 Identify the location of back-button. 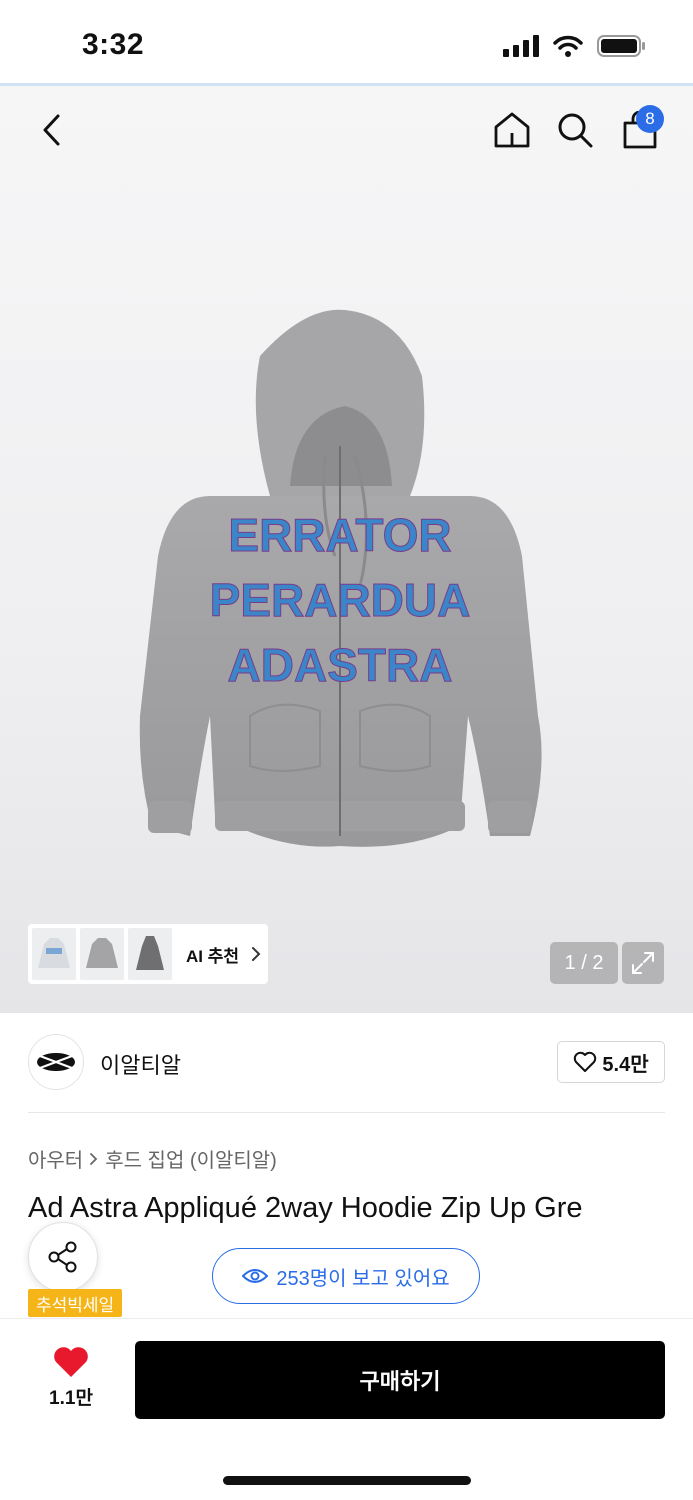
(52, 130).